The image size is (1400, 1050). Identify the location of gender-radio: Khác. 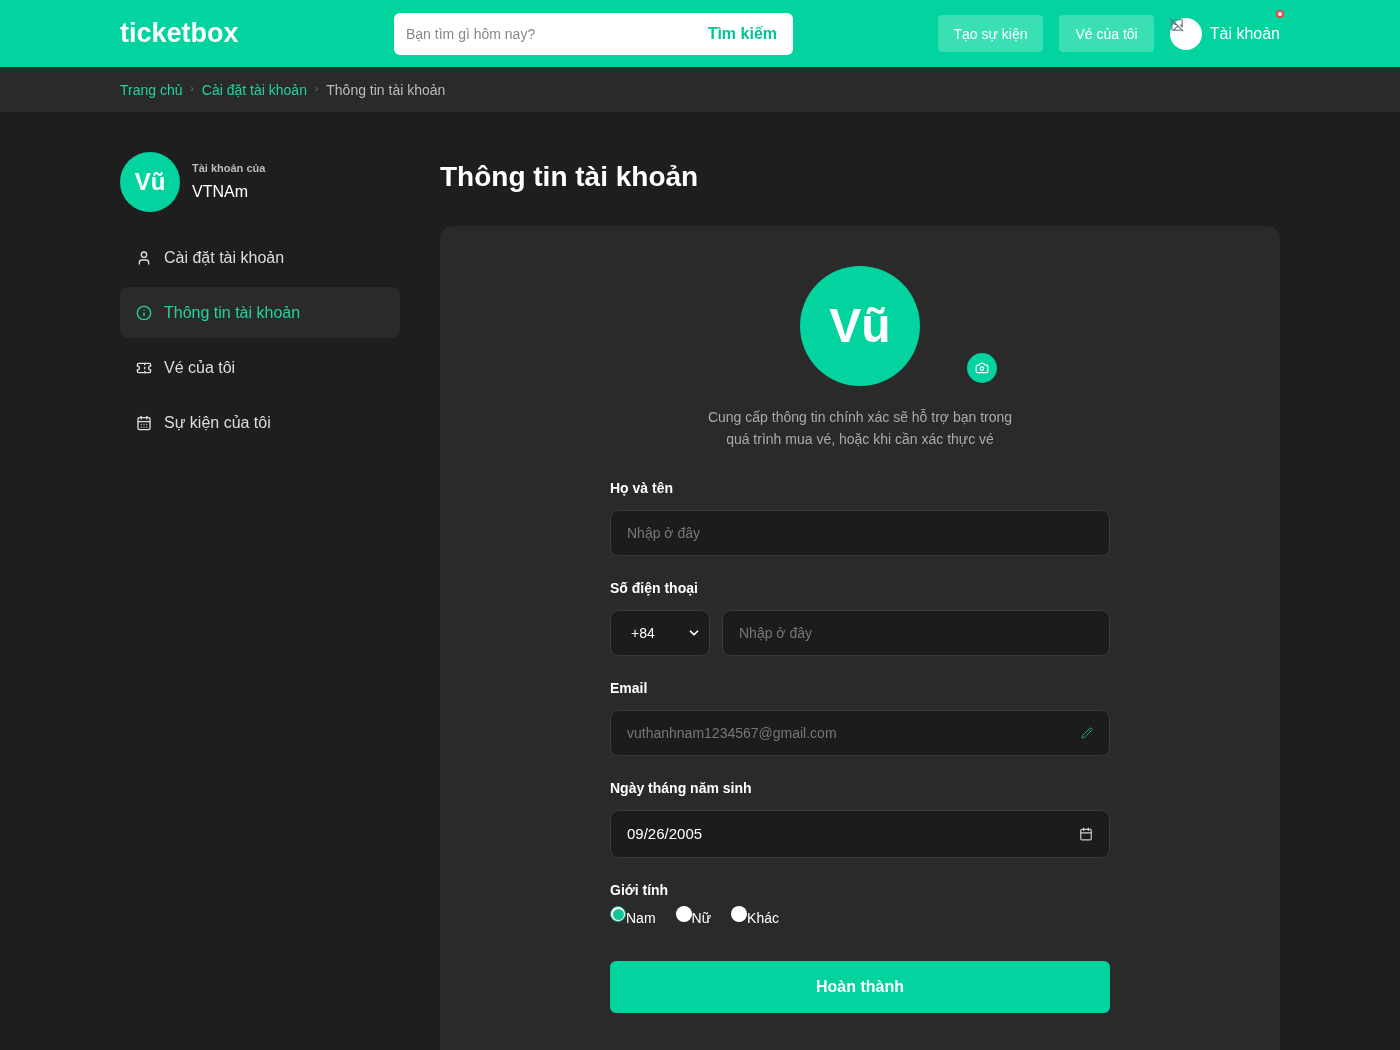
(755, 918).